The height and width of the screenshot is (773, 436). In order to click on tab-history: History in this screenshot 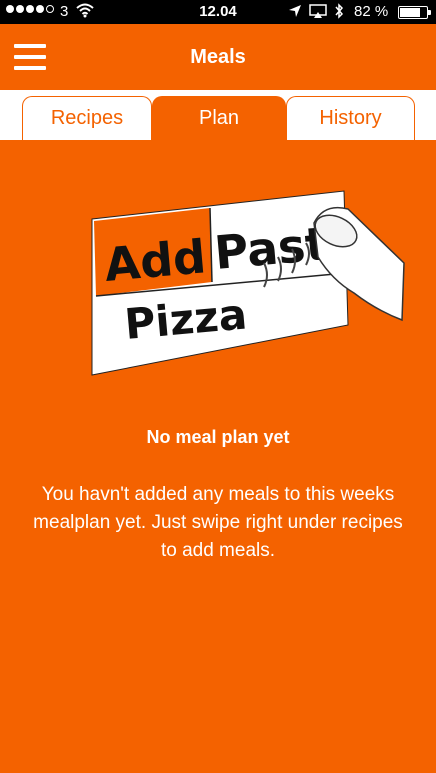, I will do `click(350, 118)`.